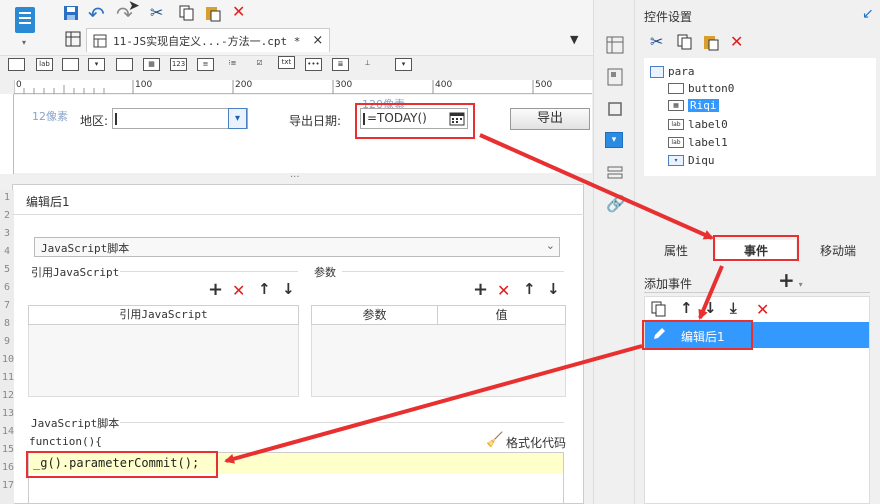  What do you see at coordinates (708, 142) in the screenshot?
I see `tree-item-label: label1` at bounding box center [708, 142].